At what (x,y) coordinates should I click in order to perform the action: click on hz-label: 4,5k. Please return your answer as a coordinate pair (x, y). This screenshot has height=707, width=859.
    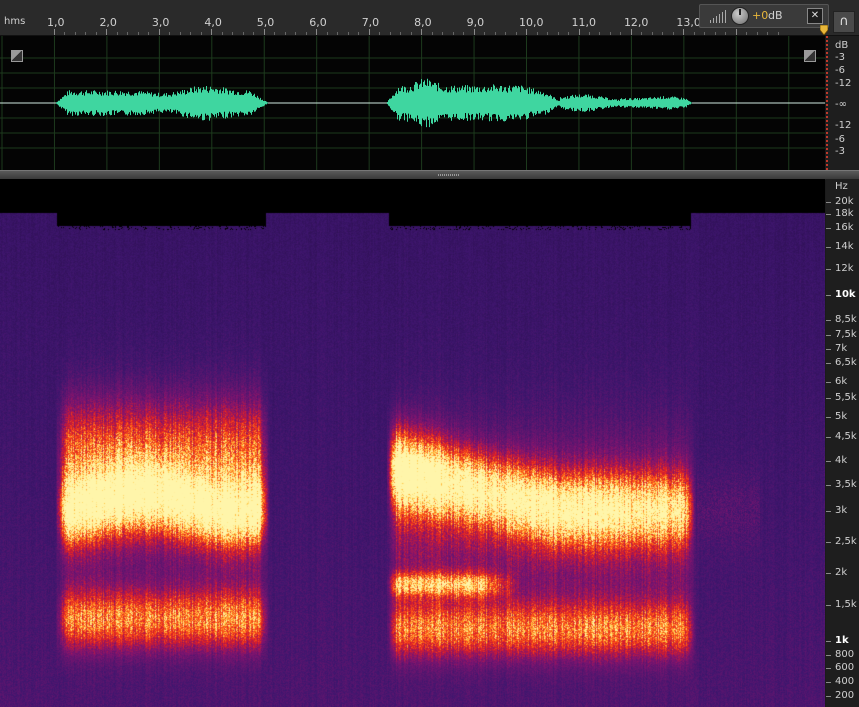
    Looking at the image, I should click on (846, 436).